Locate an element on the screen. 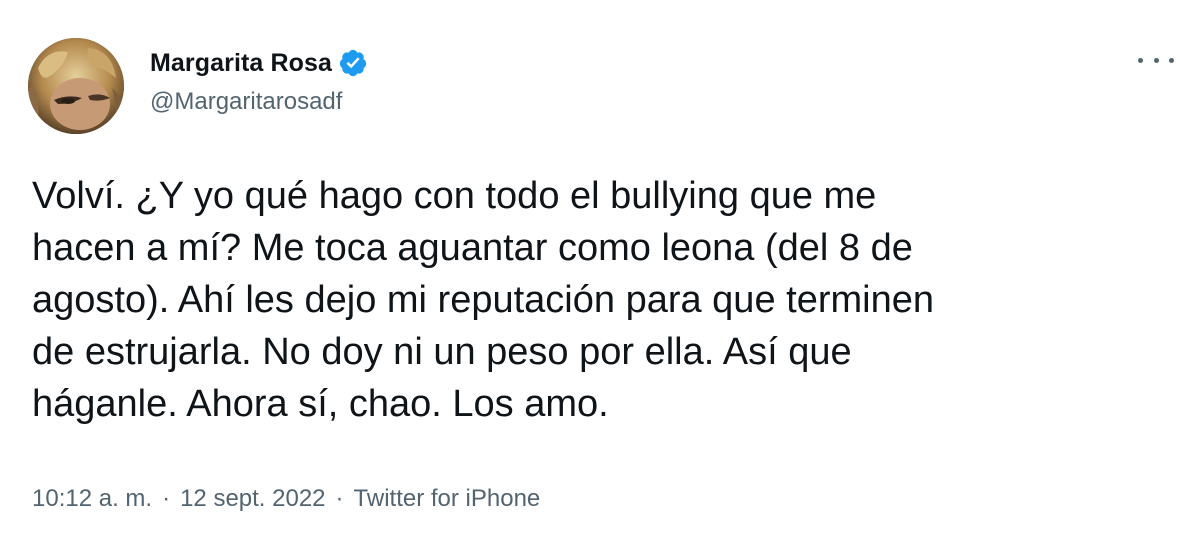 This screenshot has height=536, width=1200. tweet-timestamp-time: 10:12 a. m. is located at coordinates (92, 499).